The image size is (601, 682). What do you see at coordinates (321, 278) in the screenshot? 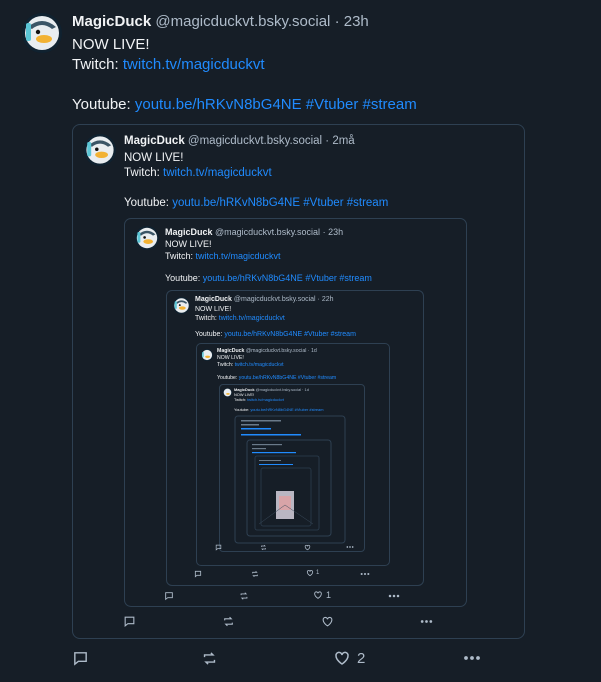
I see `quote2-hashtag-vtuber: #Vtuber` at bounding box center [321, 278].